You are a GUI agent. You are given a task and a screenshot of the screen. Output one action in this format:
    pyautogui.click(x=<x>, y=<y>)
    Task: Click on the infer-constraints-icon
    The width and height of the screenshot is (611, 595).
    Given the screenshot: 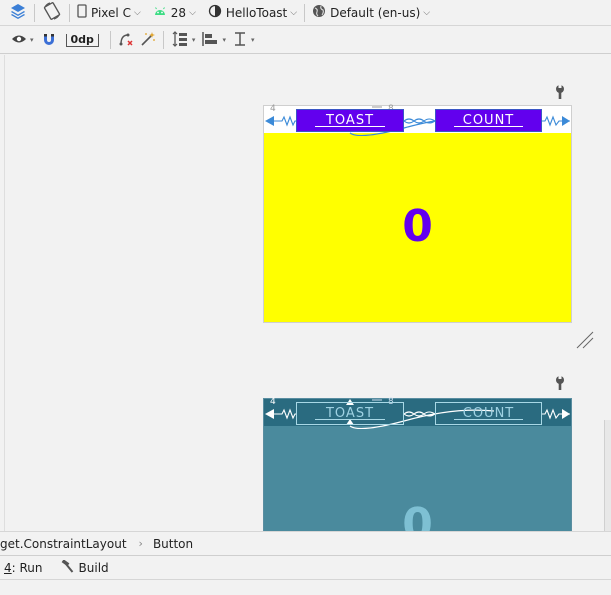 What is the action you would take?
    pyautogui.click(x=148, y=40)
    